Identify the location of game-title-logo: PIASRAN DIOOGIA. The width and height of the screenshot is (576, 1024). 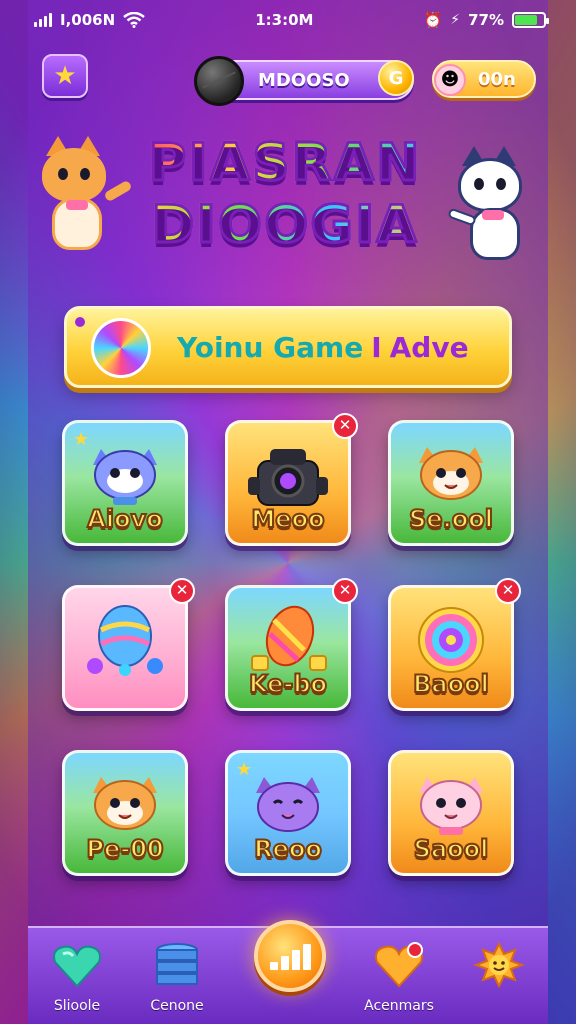
(285, 200).